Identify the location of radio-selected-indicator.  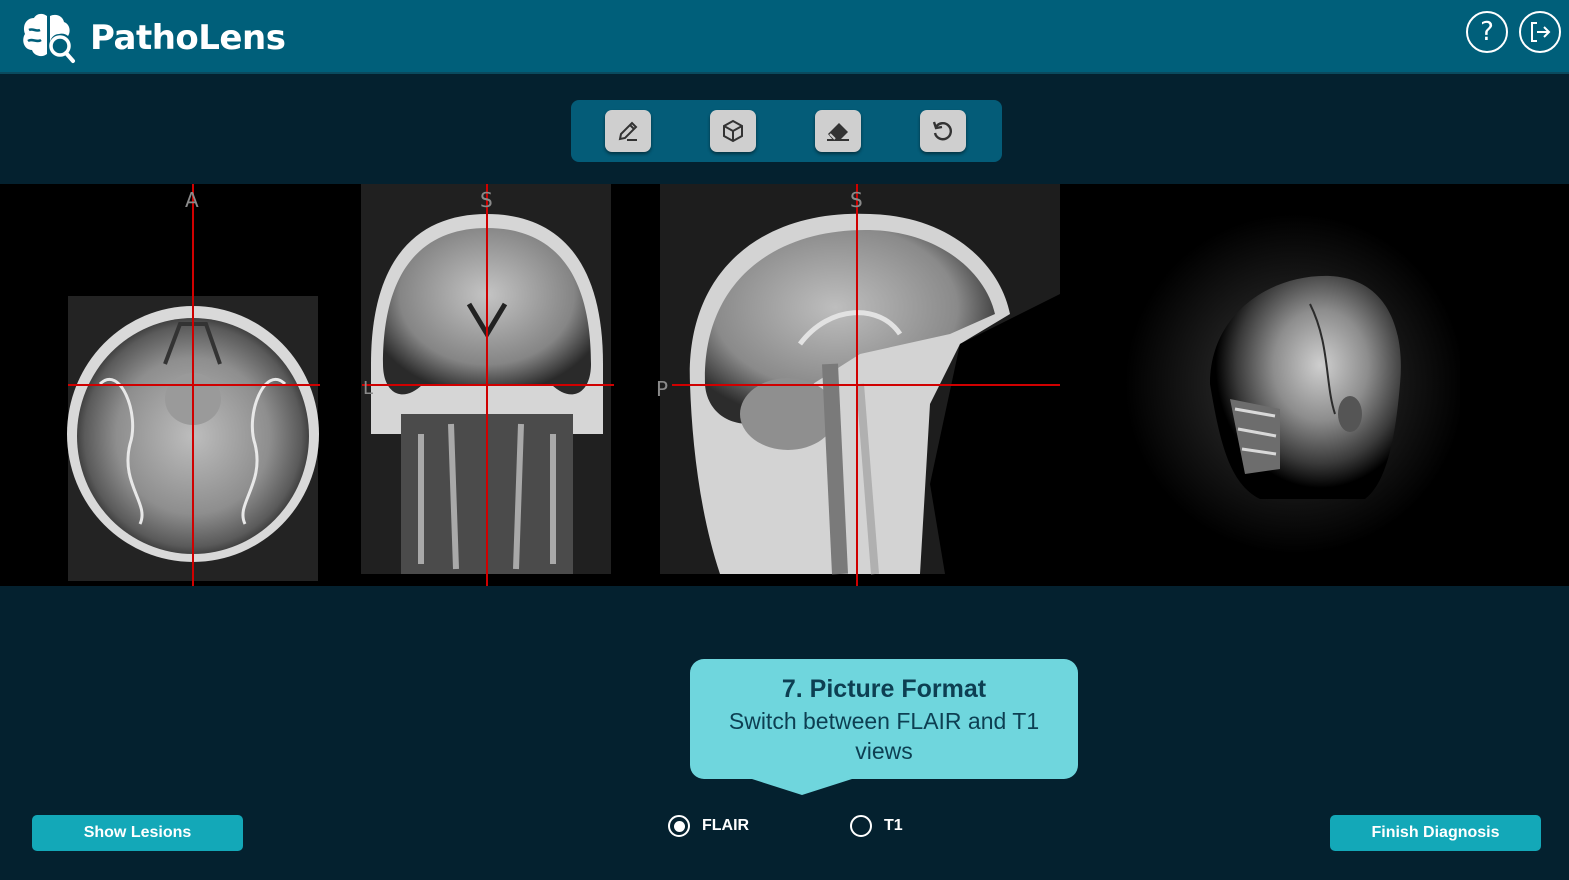
(679, 826).